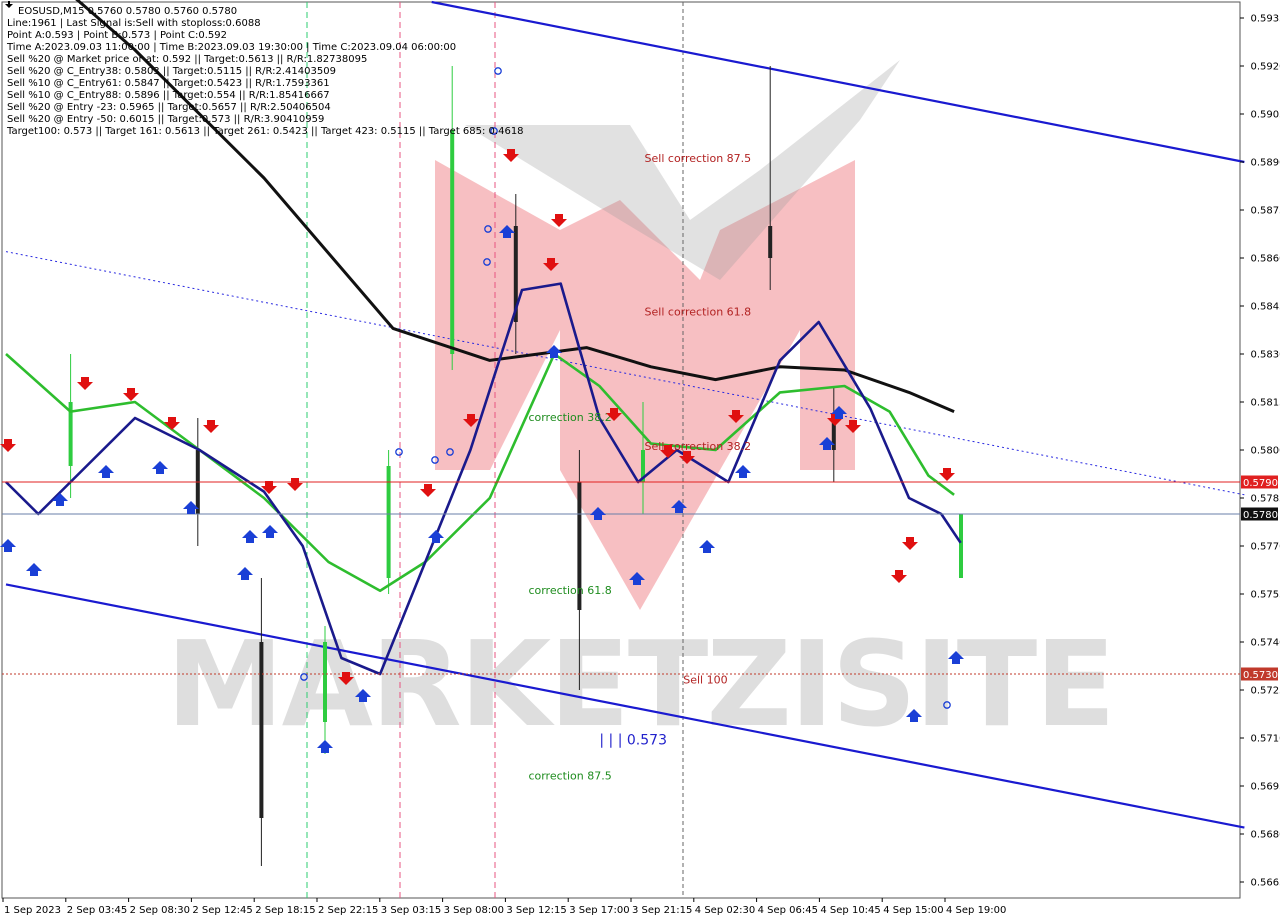 Image resolution: width=1280 pixels, height=920 pixels. Describe the element at coordinates (1265, 259) in the screenshot. I see `y-tick-label: 0.5860` at that location.